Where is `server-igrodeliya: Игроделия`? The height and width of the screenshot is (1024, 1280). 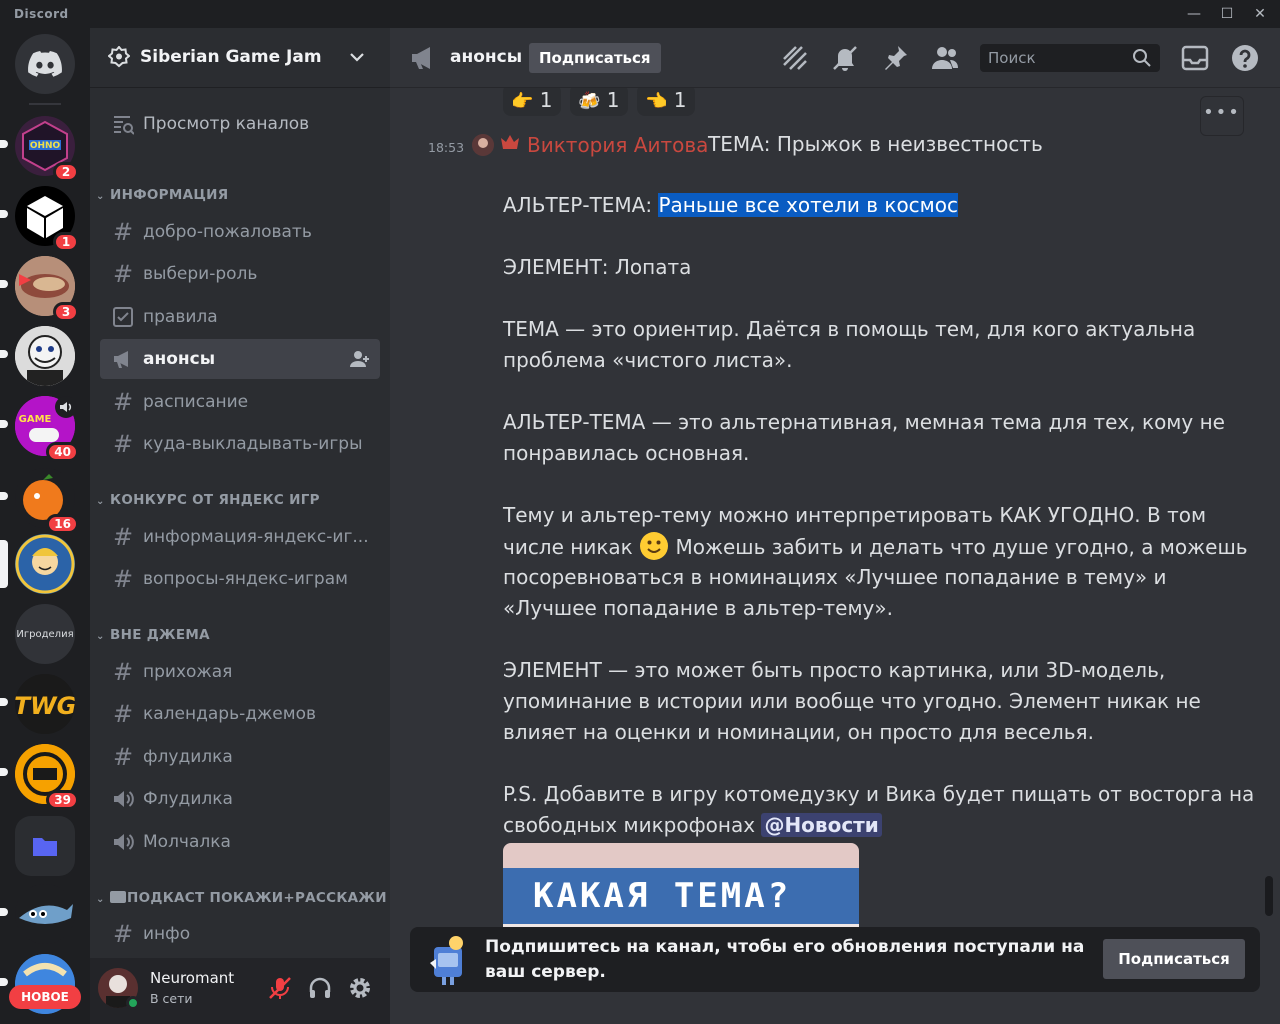 server-igrodeliya: Игроделия is located at coordinates (45, 634).